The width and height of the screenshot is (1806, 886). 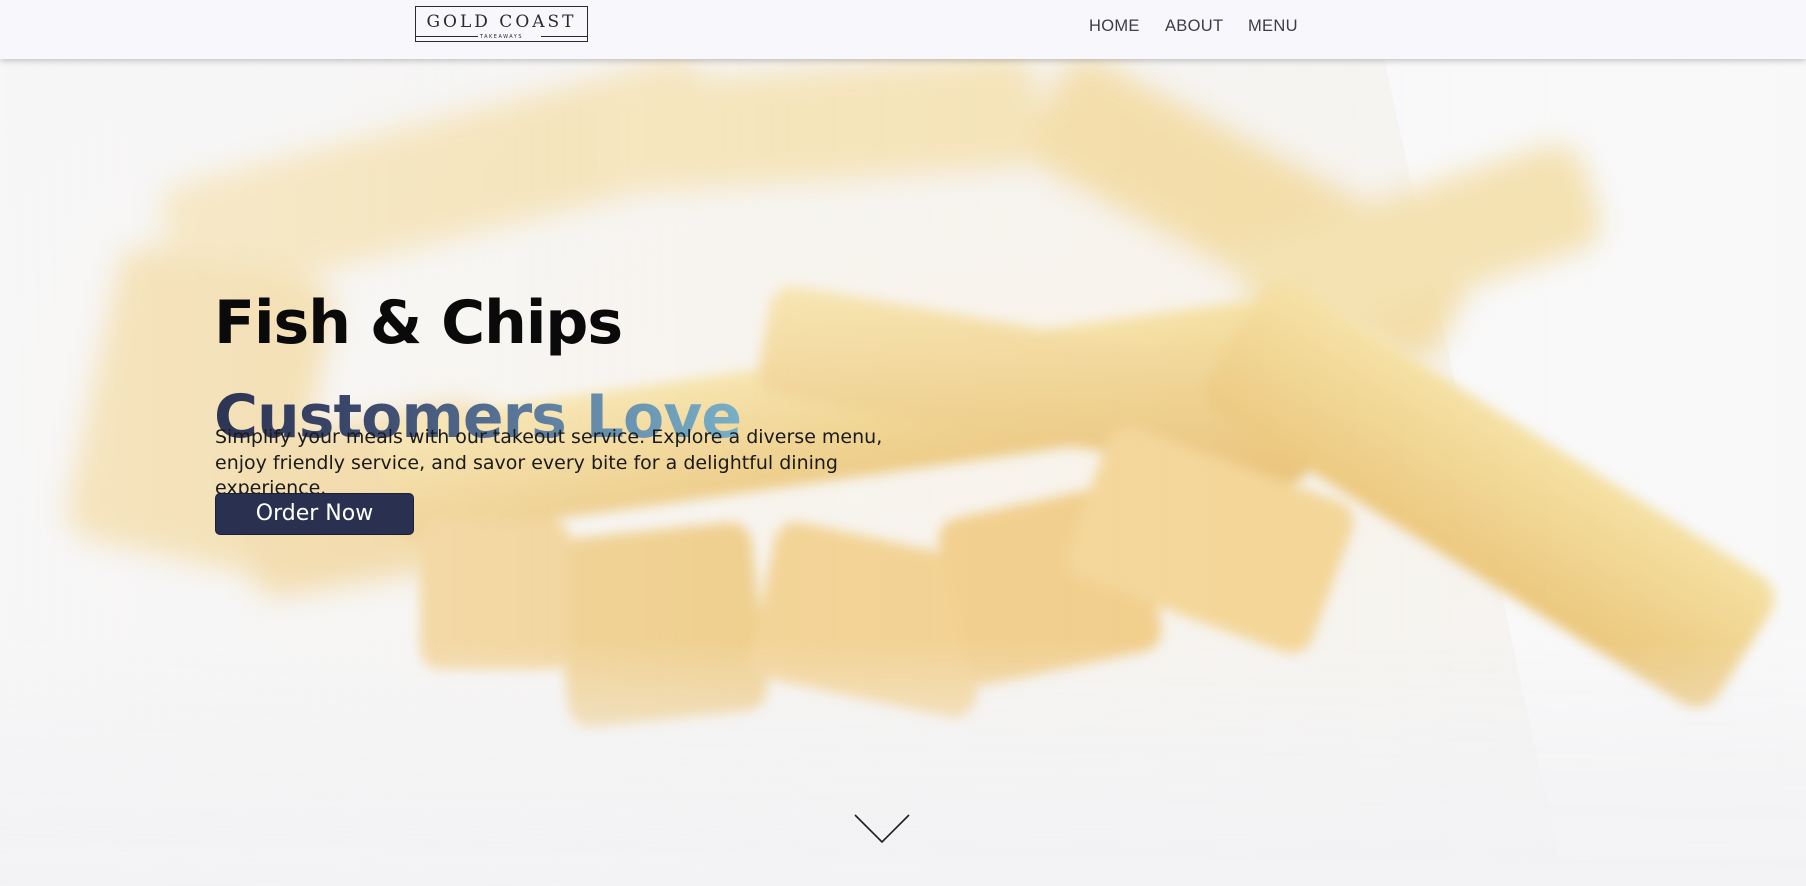 I want to click on logo-title: GOLD COAST, so click(x=501, y=22).